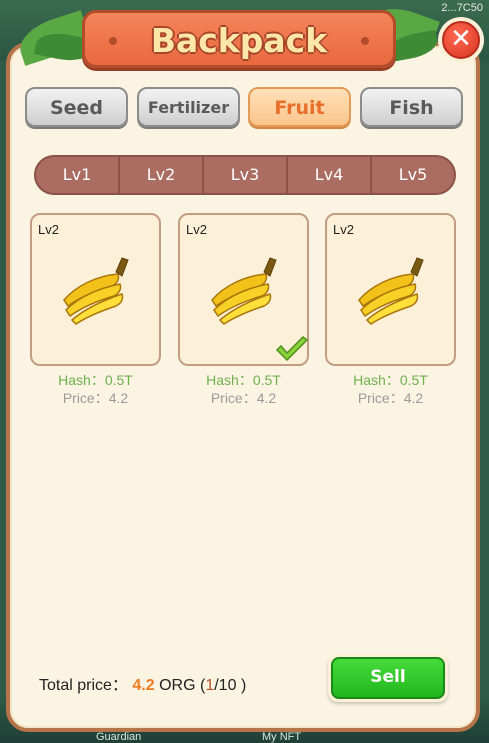  I want to click on total-price: Total price： 4.2 ORG (1/10 ), so click(142, 683).